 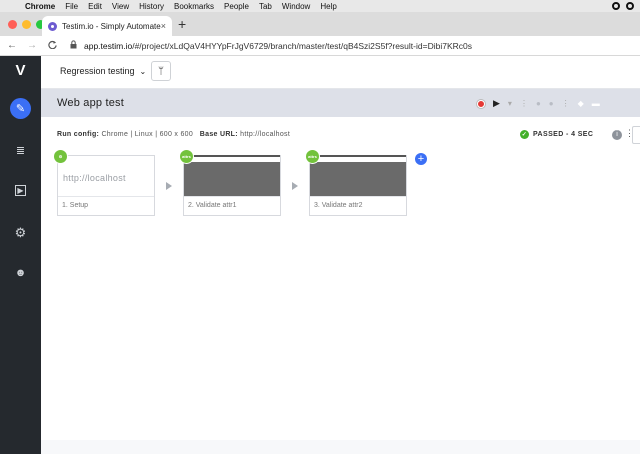 What do you see at coordinates (182, 24) in the screenshot?
I see `new-tab-button: +` at bounding box center [182, 24].